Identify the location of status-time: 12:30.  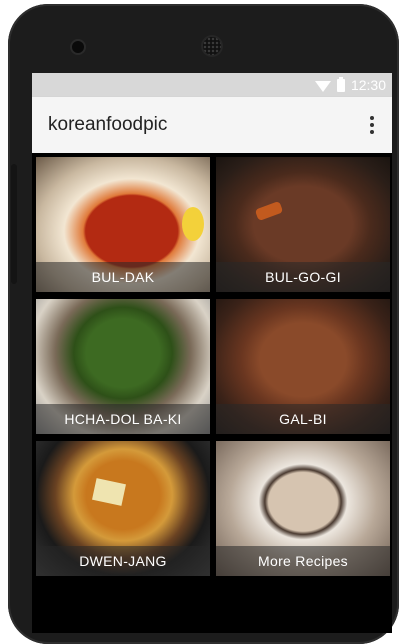
(368, 85).